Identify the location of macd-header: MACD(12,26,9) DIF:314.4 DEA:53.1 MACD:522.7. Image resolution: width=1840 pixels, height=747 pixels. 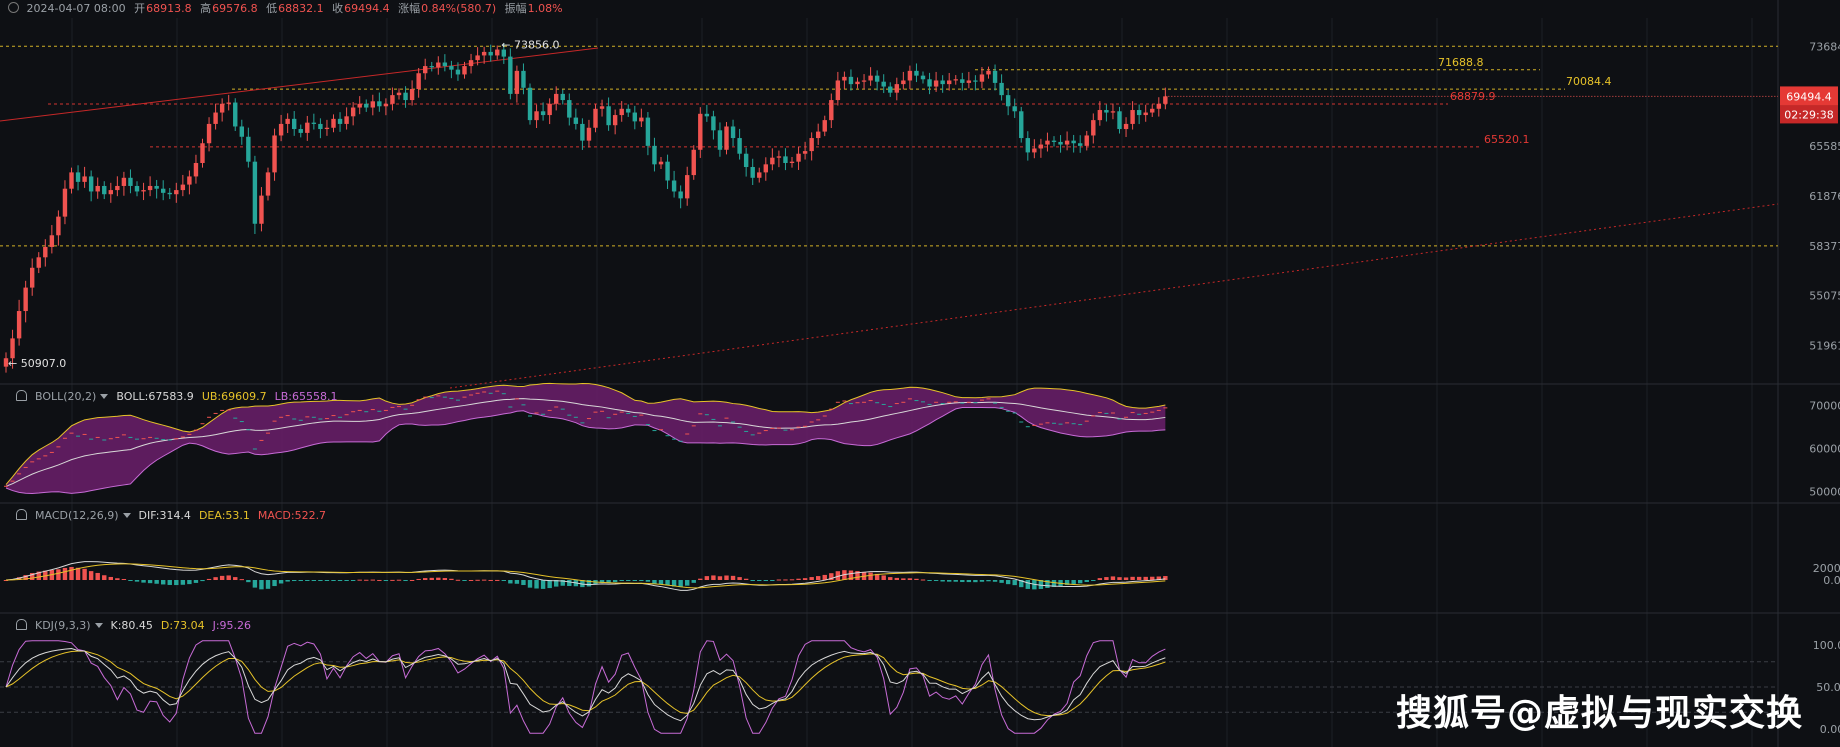
(175, 516).